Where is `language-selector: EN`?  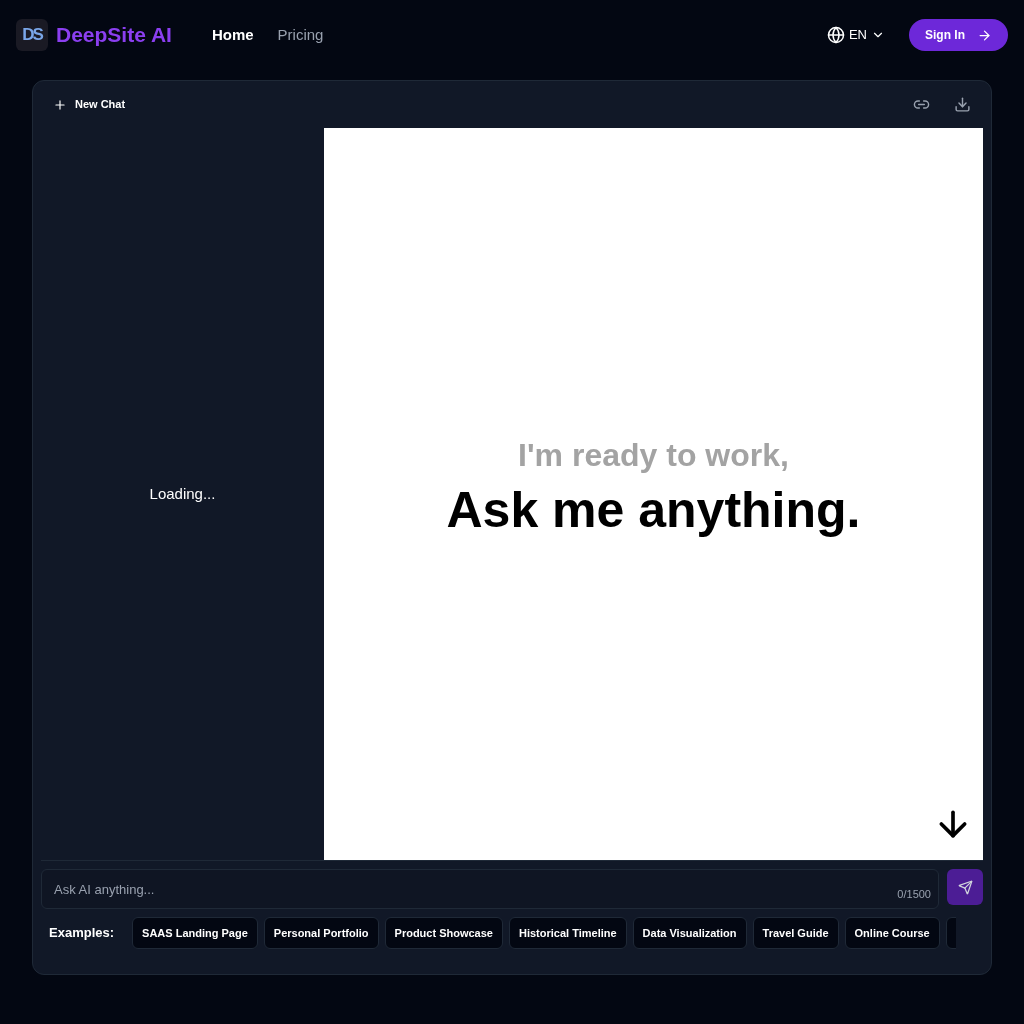 language-selector: EN is located at coordinates (855, 35).